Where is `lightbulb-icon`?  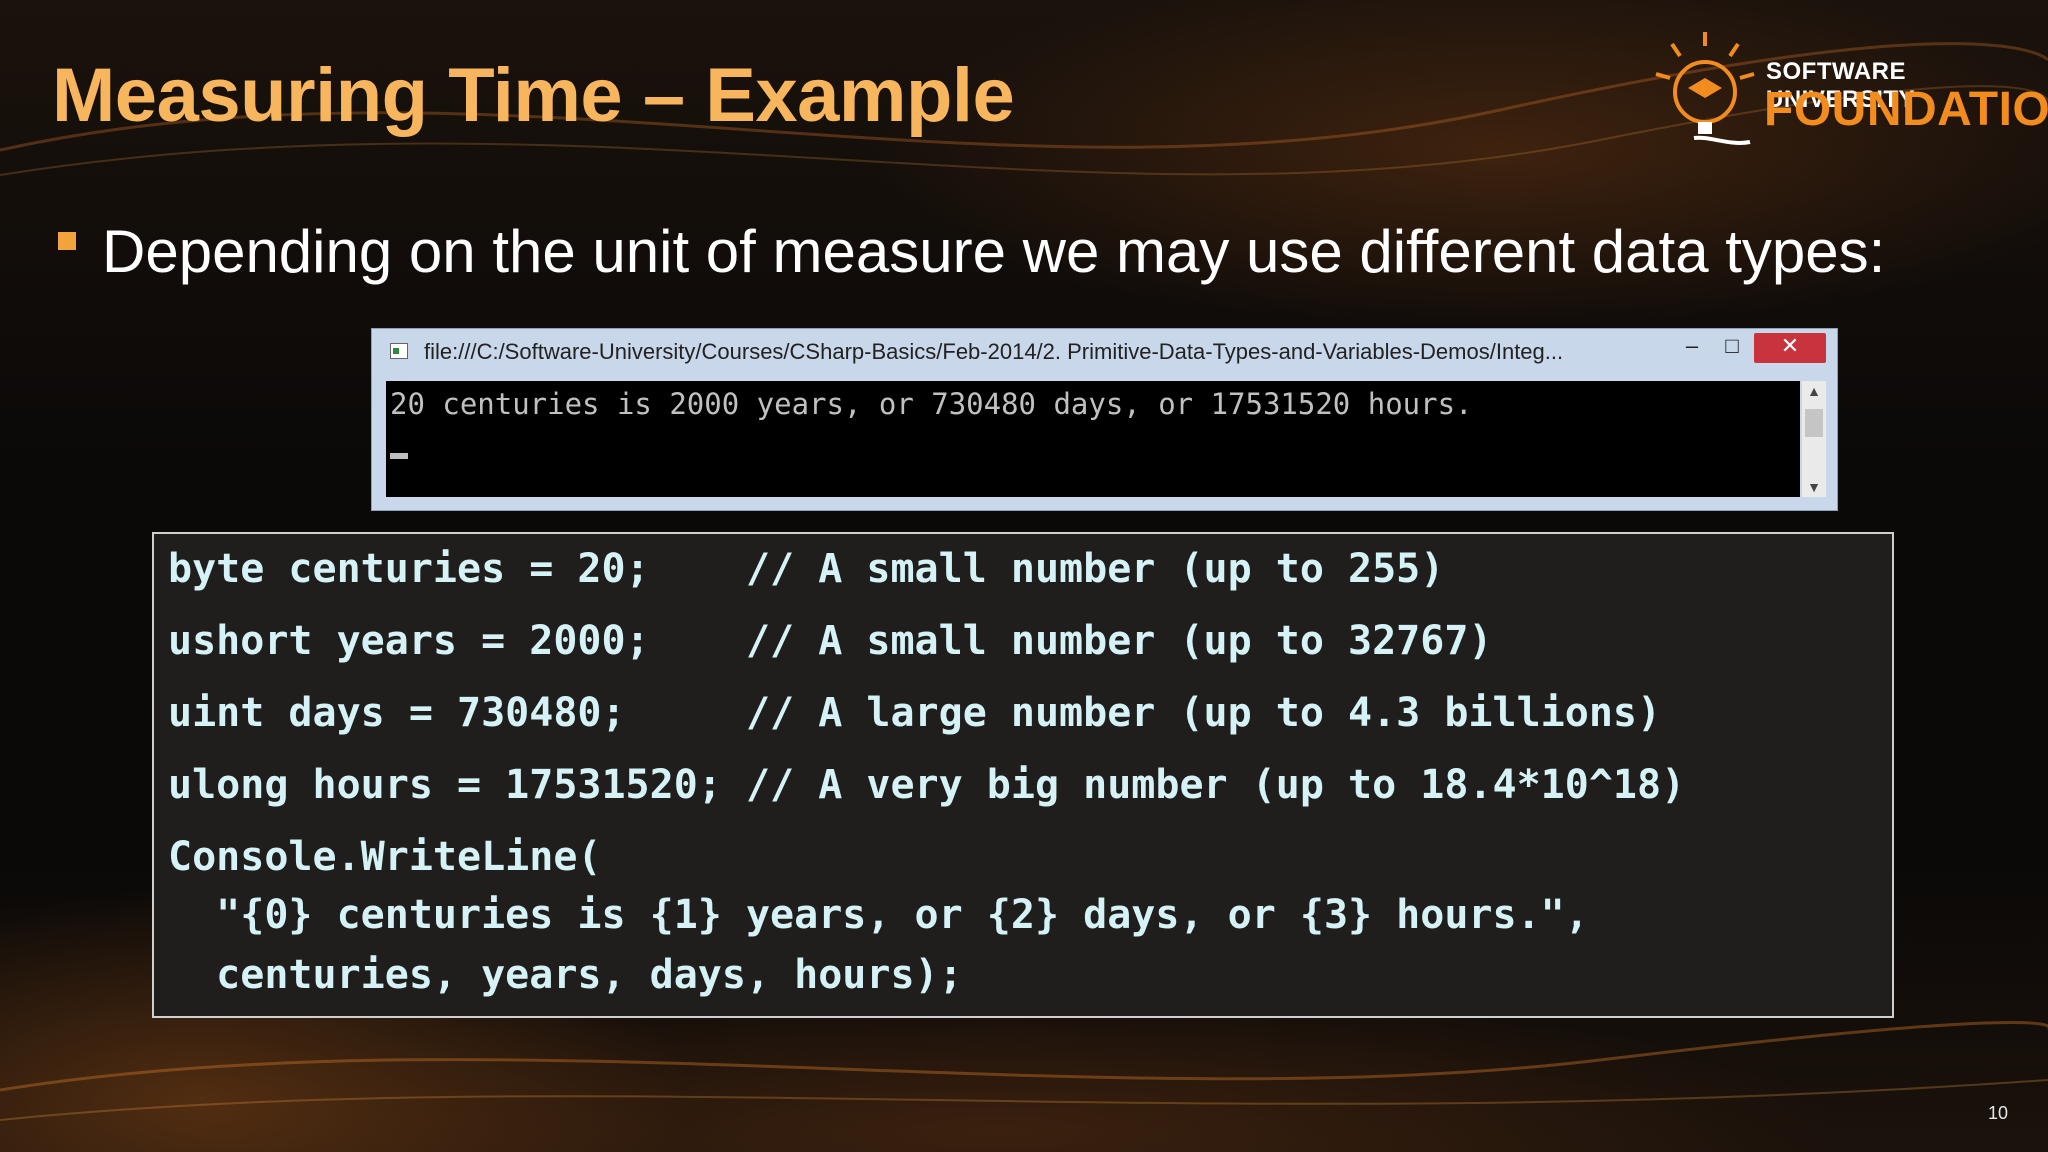 lightbulb-icon is located at coordinates (1705, 88).